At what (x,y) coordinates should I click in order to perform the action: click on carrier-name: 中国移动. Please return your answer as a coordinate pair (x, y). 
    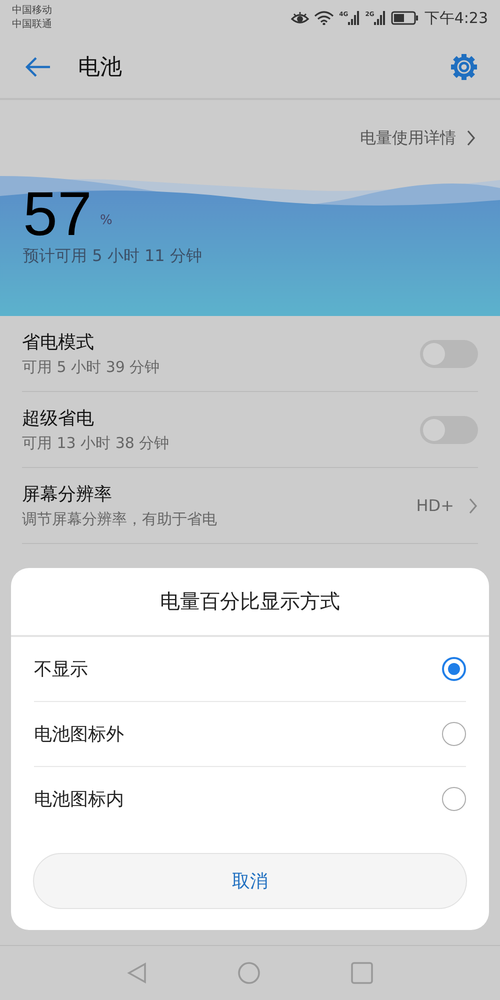
    Looking at the image, I should click on (32, 11).